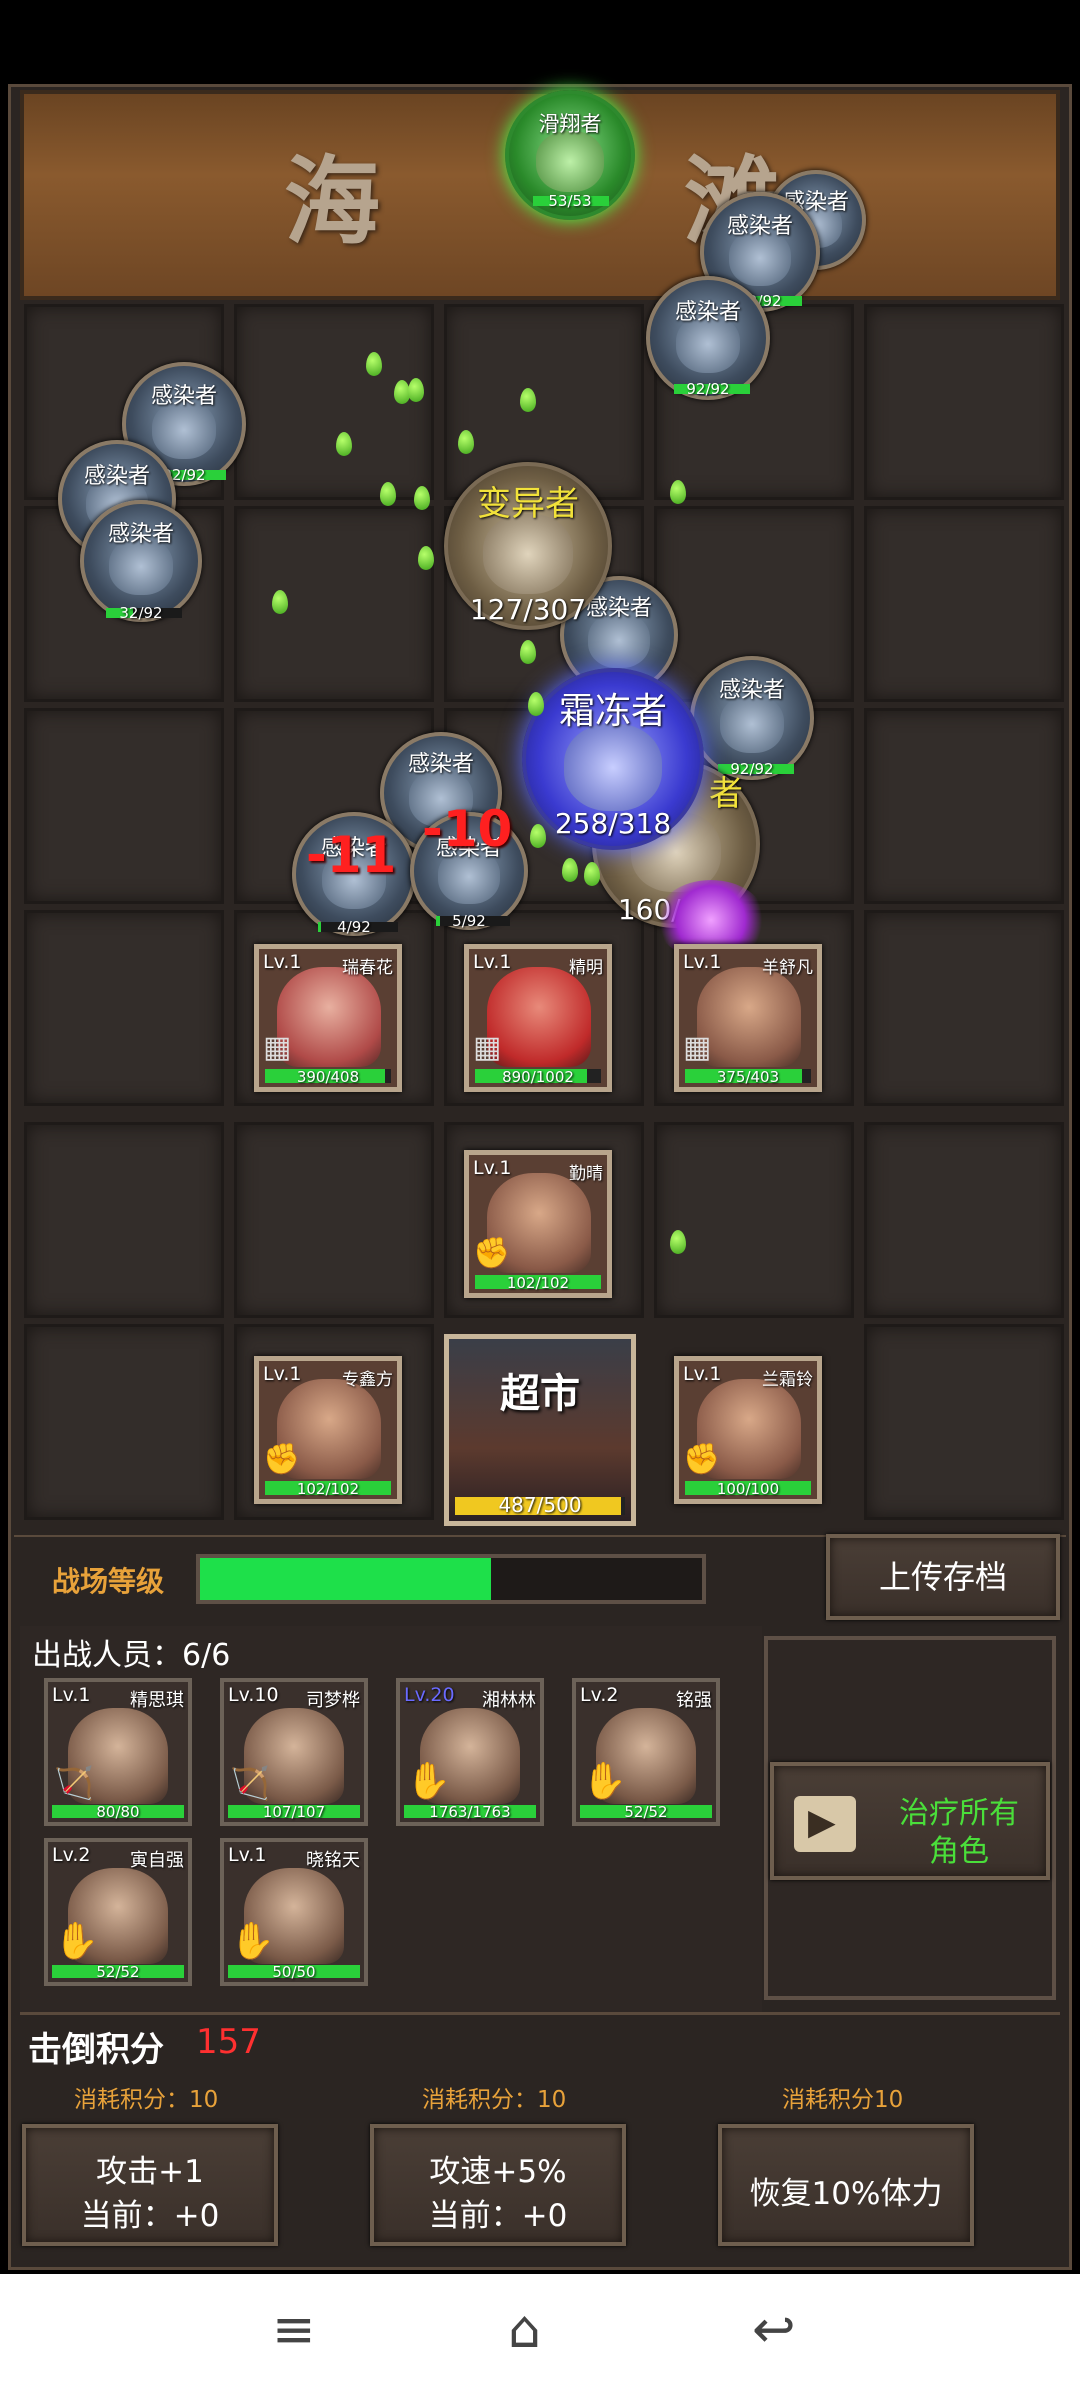  I want to click on hero-card: Lv.1 羊舒凡 ▦ 375/403, so click(748, 1018).